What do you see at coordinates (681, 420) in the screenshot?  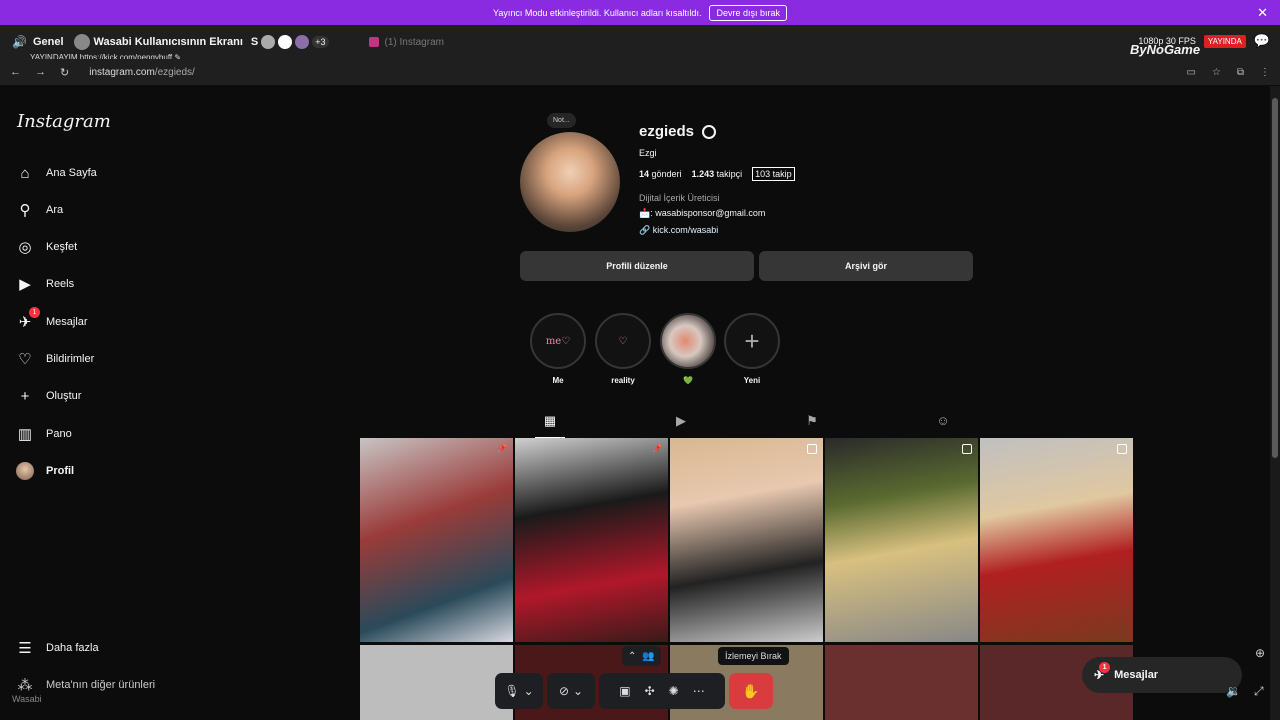 I see `reels-icon: ▶` at bounding box center [681, 420].